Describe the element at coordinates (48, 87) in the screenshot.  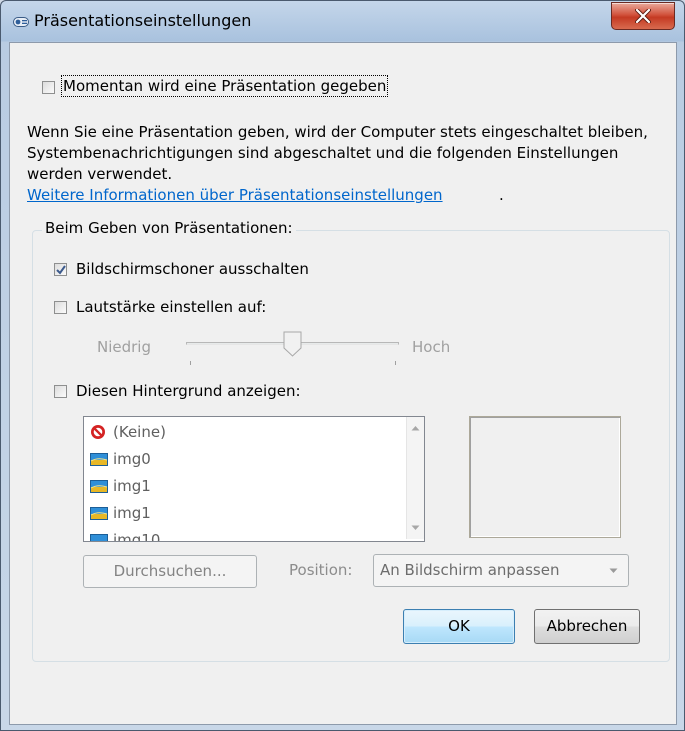
I see `presenting-checkbox` at that location.